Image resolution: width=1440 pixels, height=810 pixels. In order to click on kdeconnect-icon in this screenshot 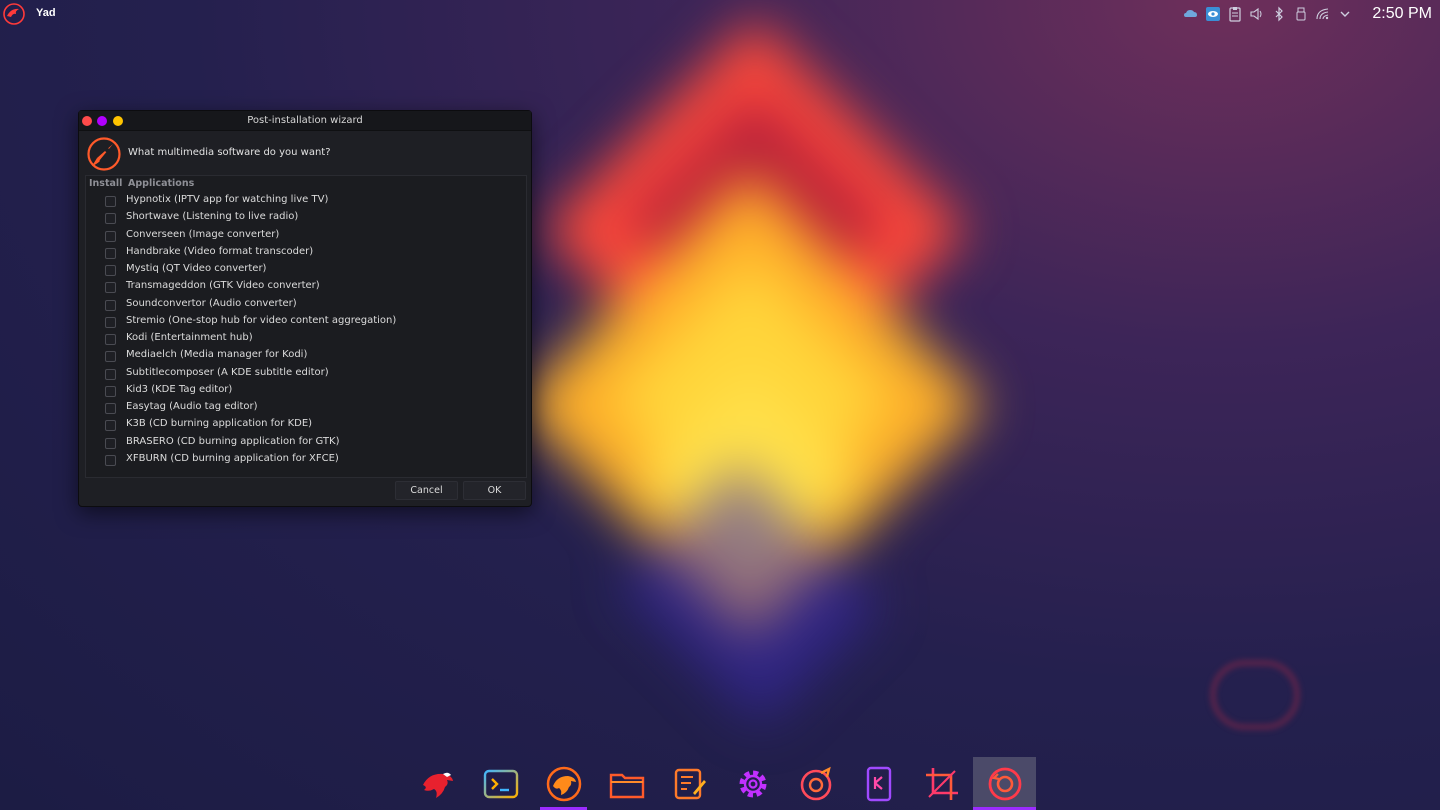, I will do `click(878, 783)`.